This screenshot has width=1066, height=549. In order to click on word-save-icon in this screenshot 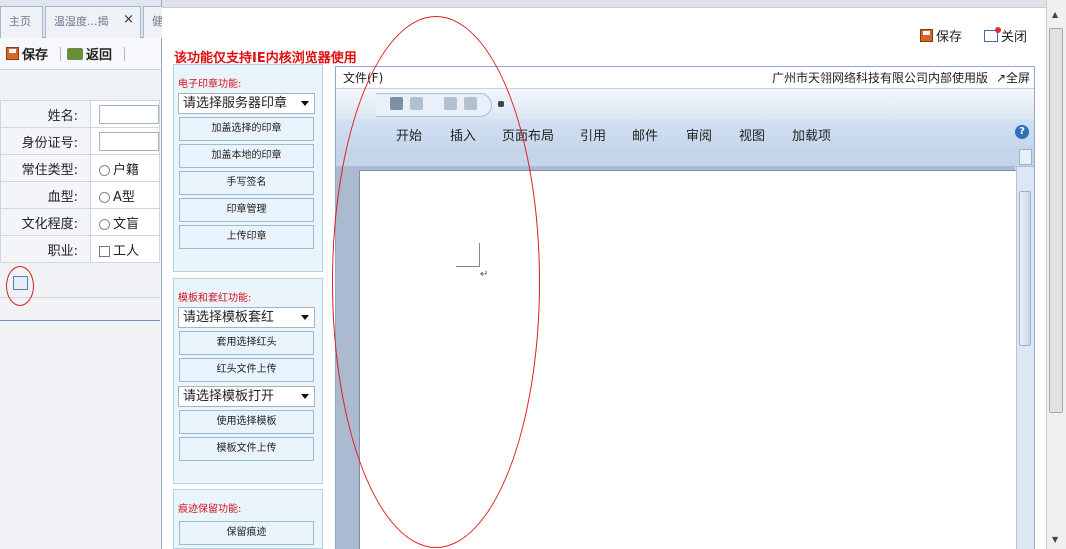, I will do `click(396, 103)`.